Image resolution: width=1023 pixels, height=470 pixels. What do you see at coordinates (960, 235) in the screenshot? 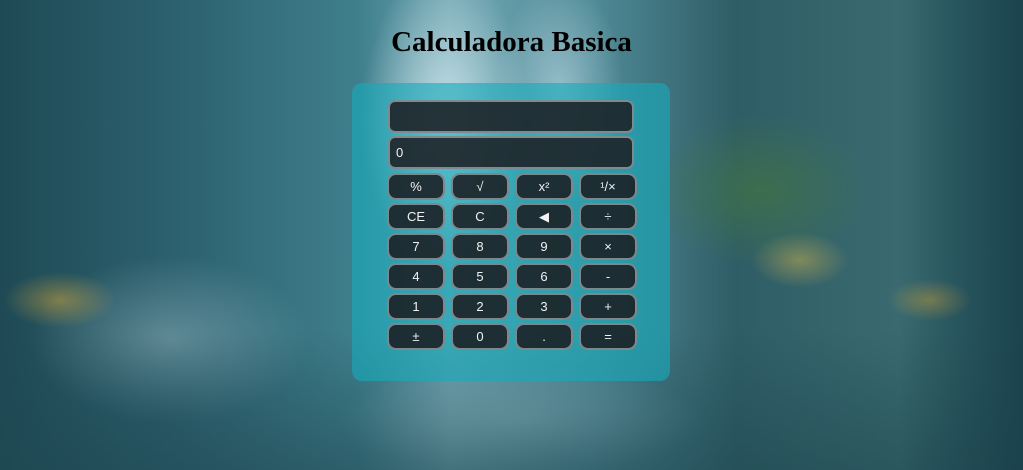
I see `background-right-shade` at bounding box center [960, 235].